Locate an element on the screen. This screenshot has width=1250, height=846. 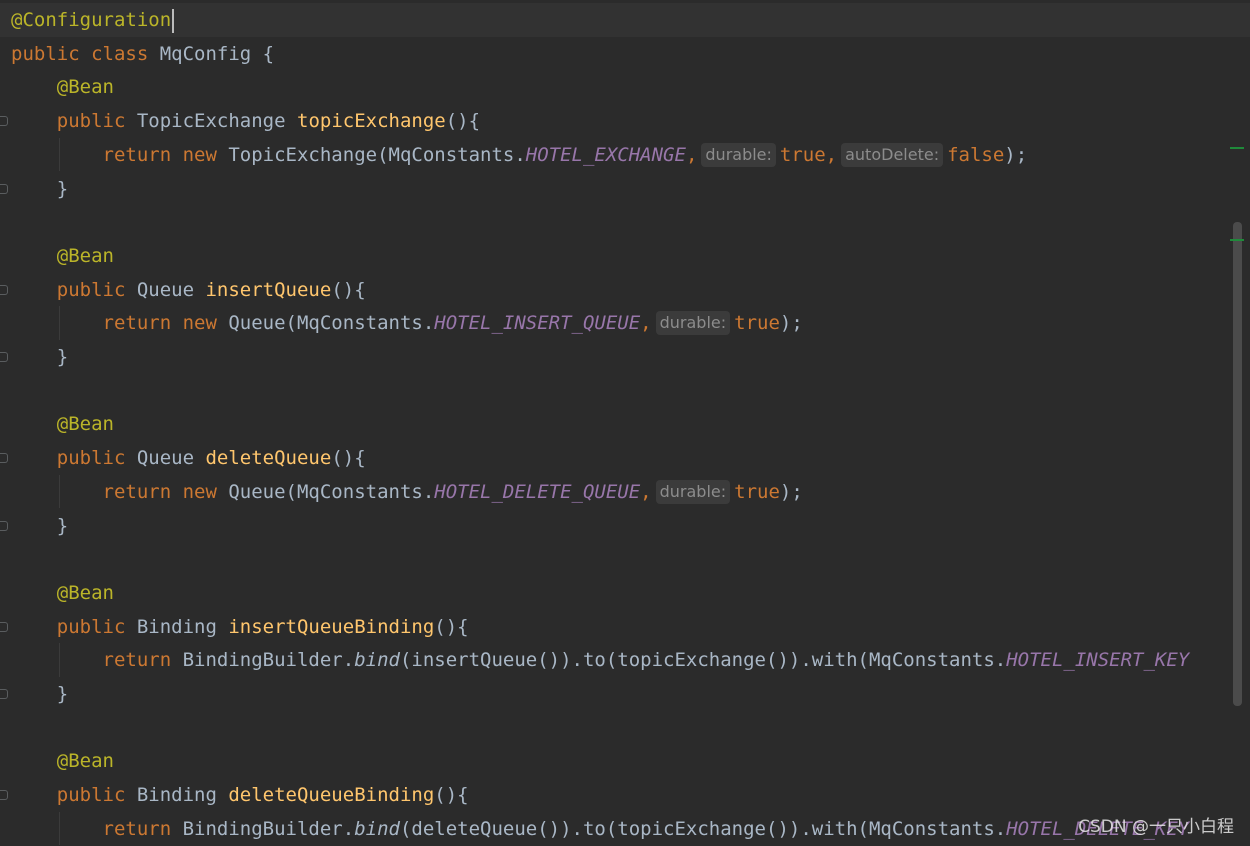
code-token: false is located at coordinates (976, 154).